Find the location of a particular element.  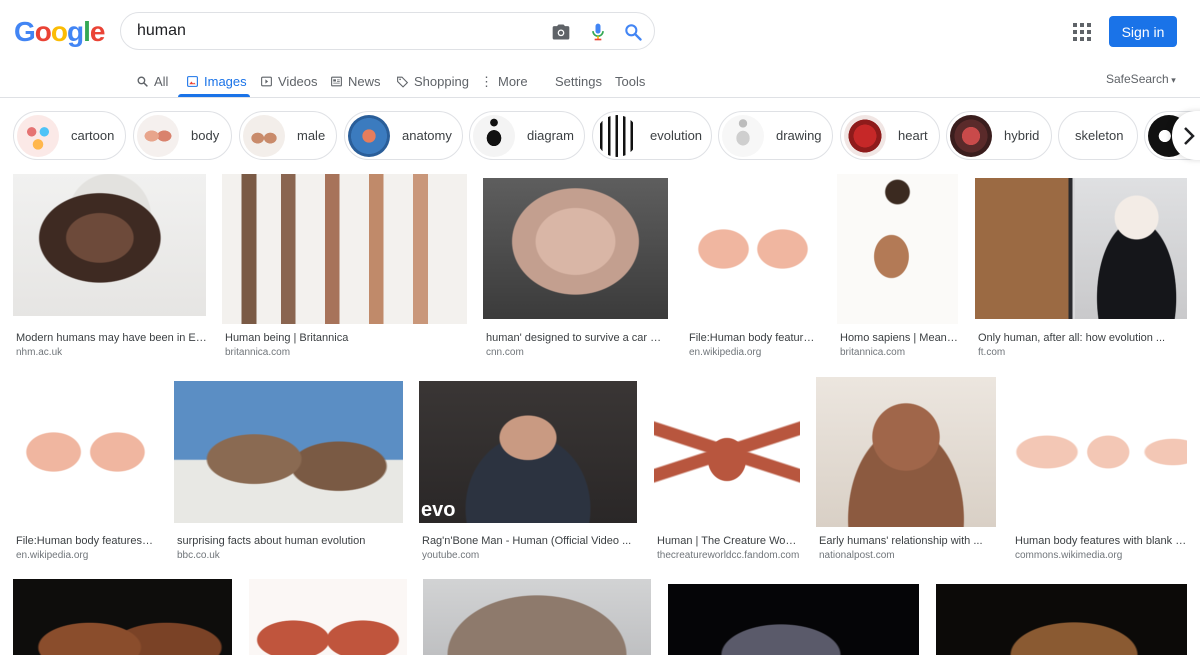

news-icon is located at coordinates (336, 81).